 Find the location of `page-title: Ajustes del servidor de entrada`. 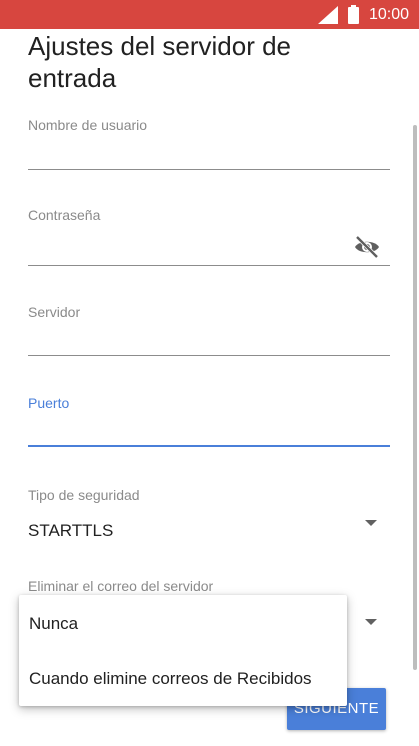

page-title: Ajustes del servidor de entrada is located at coordinates (160, 62).